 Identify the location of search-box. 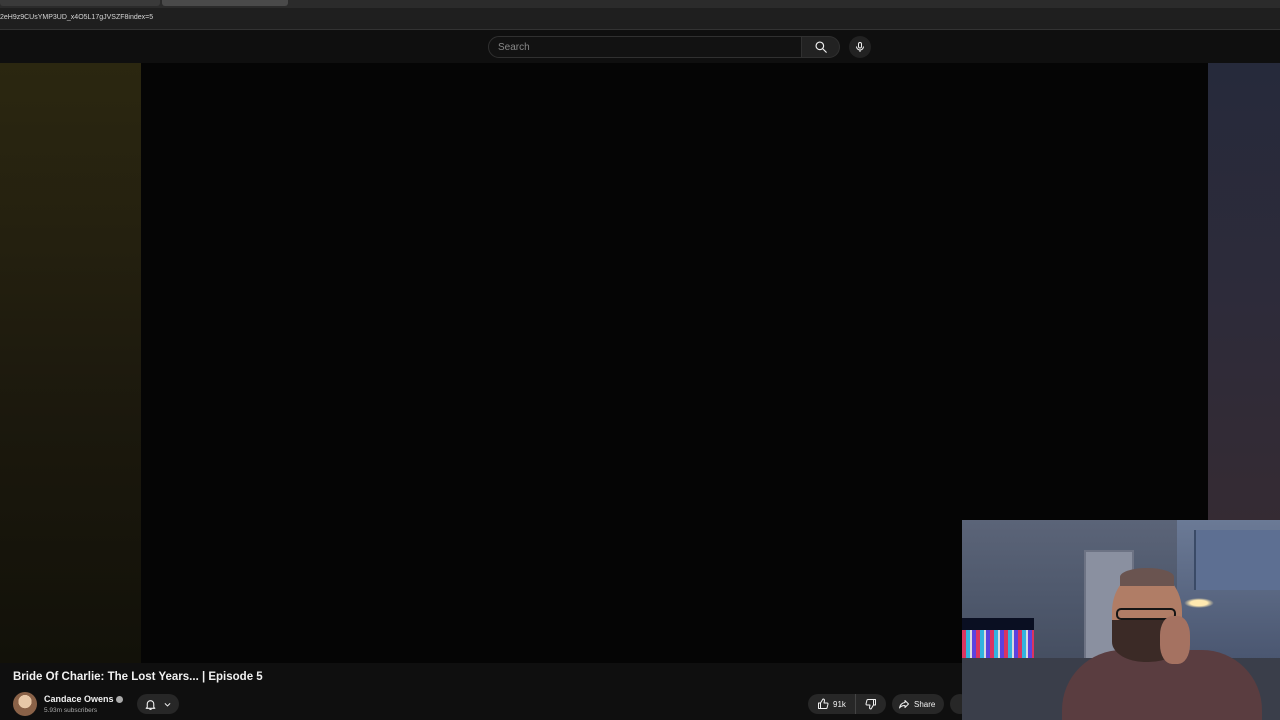
(645, 47).